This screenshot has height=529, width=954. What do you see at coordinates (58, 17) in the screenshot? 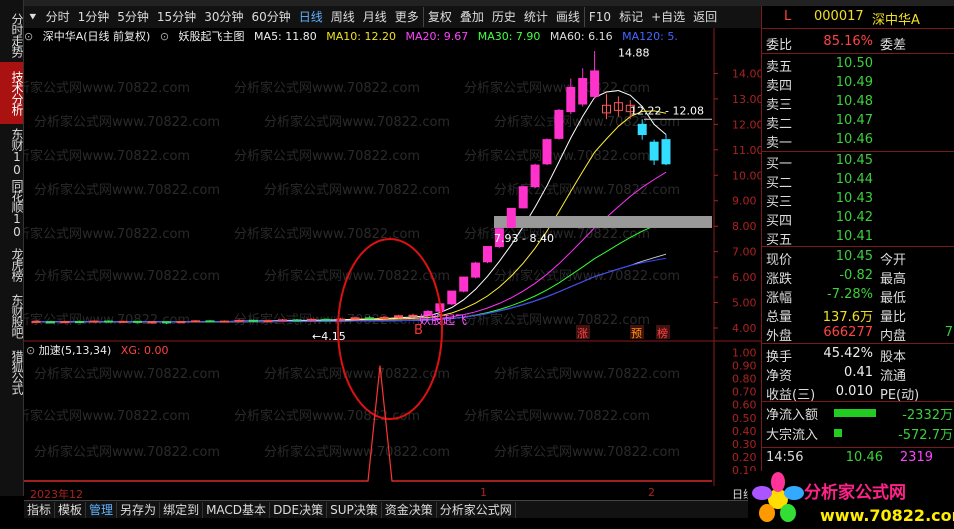
I see `toolbar-item-0: 分时` at bounding box center [58, 17].